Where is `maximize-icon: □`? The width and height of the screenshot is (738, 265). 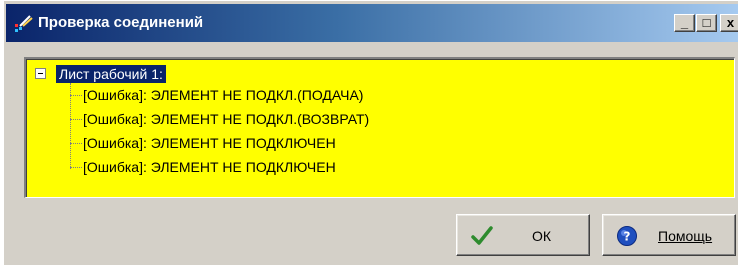 maximize-icon: □ is located at coordinates (706, 22).